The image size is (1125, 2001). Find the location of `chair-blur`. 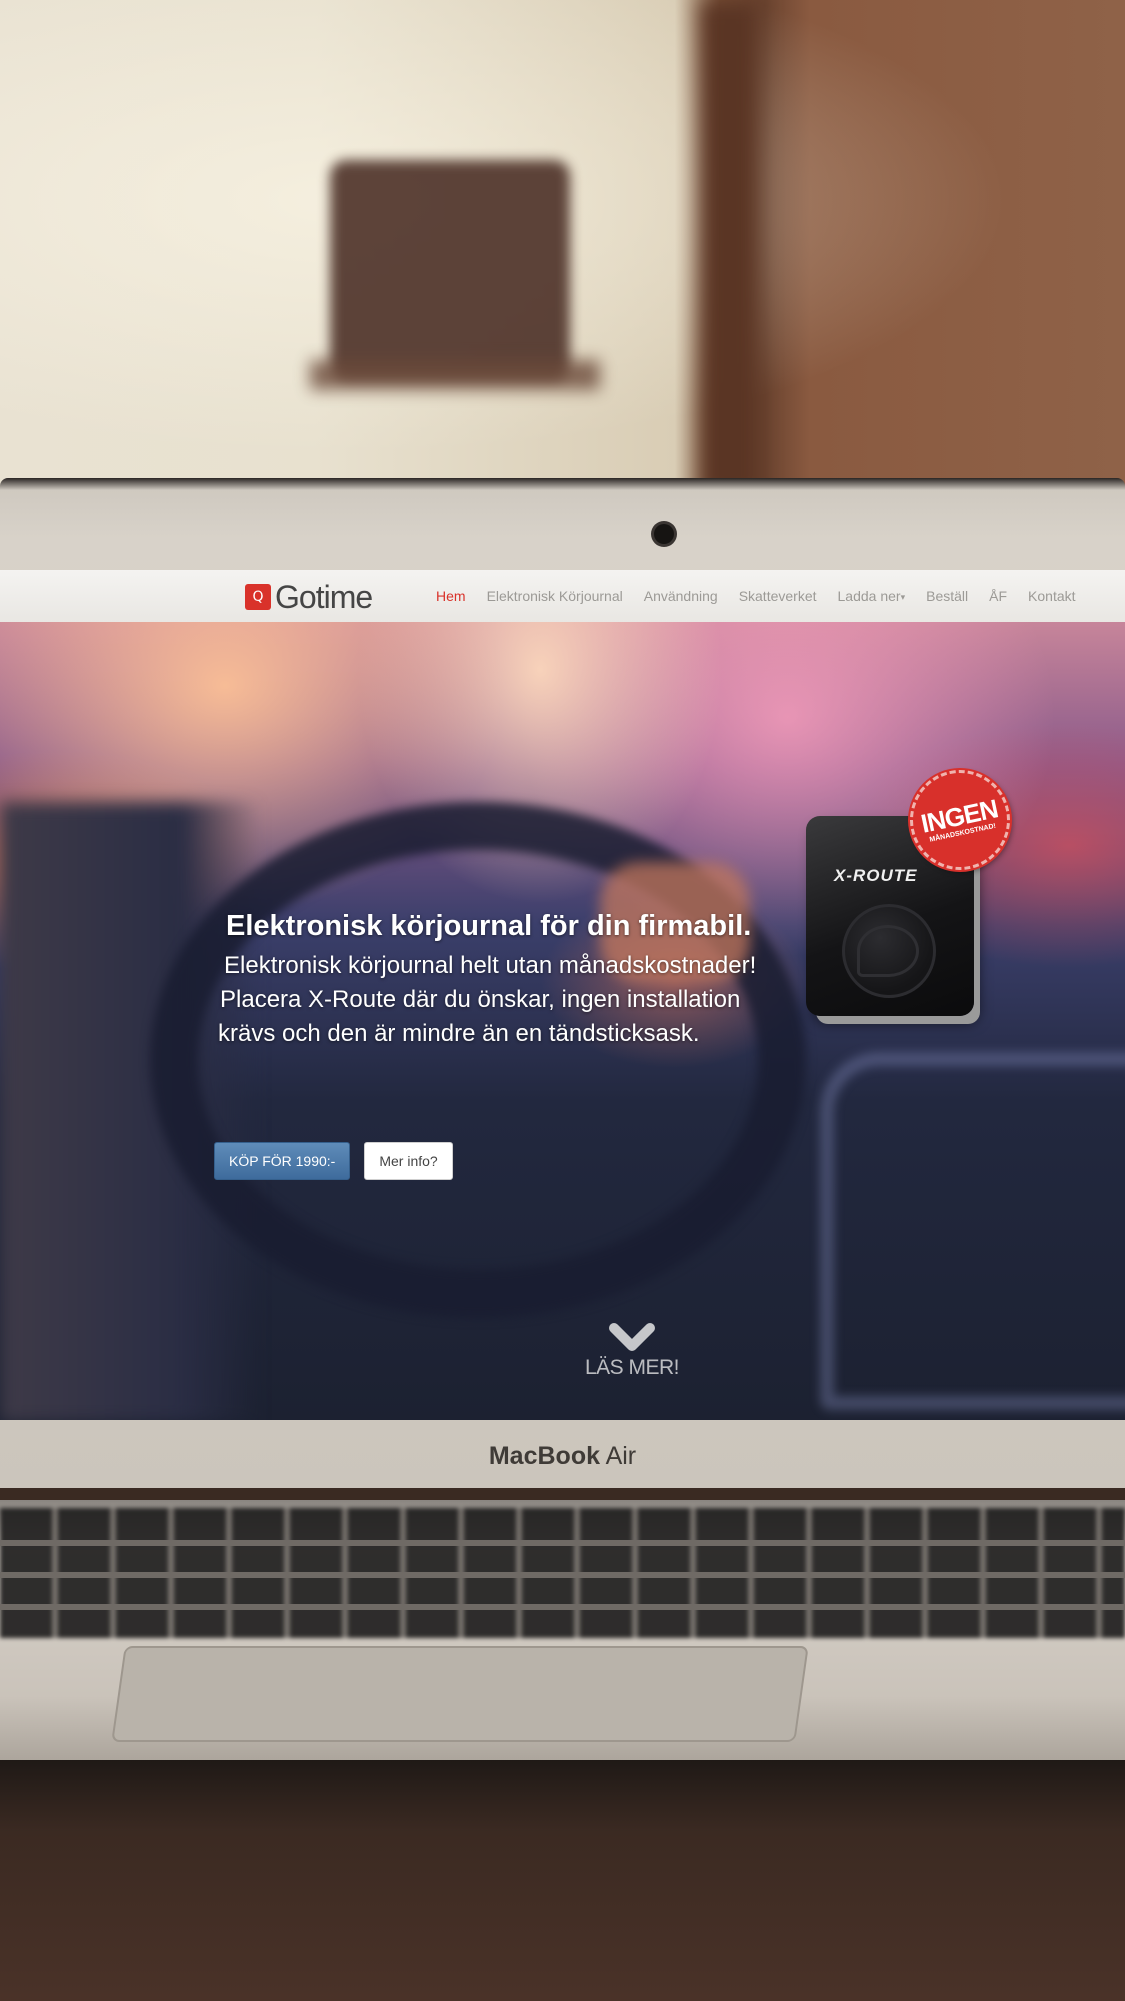

chair-blur is located at coordinates (450, 270).